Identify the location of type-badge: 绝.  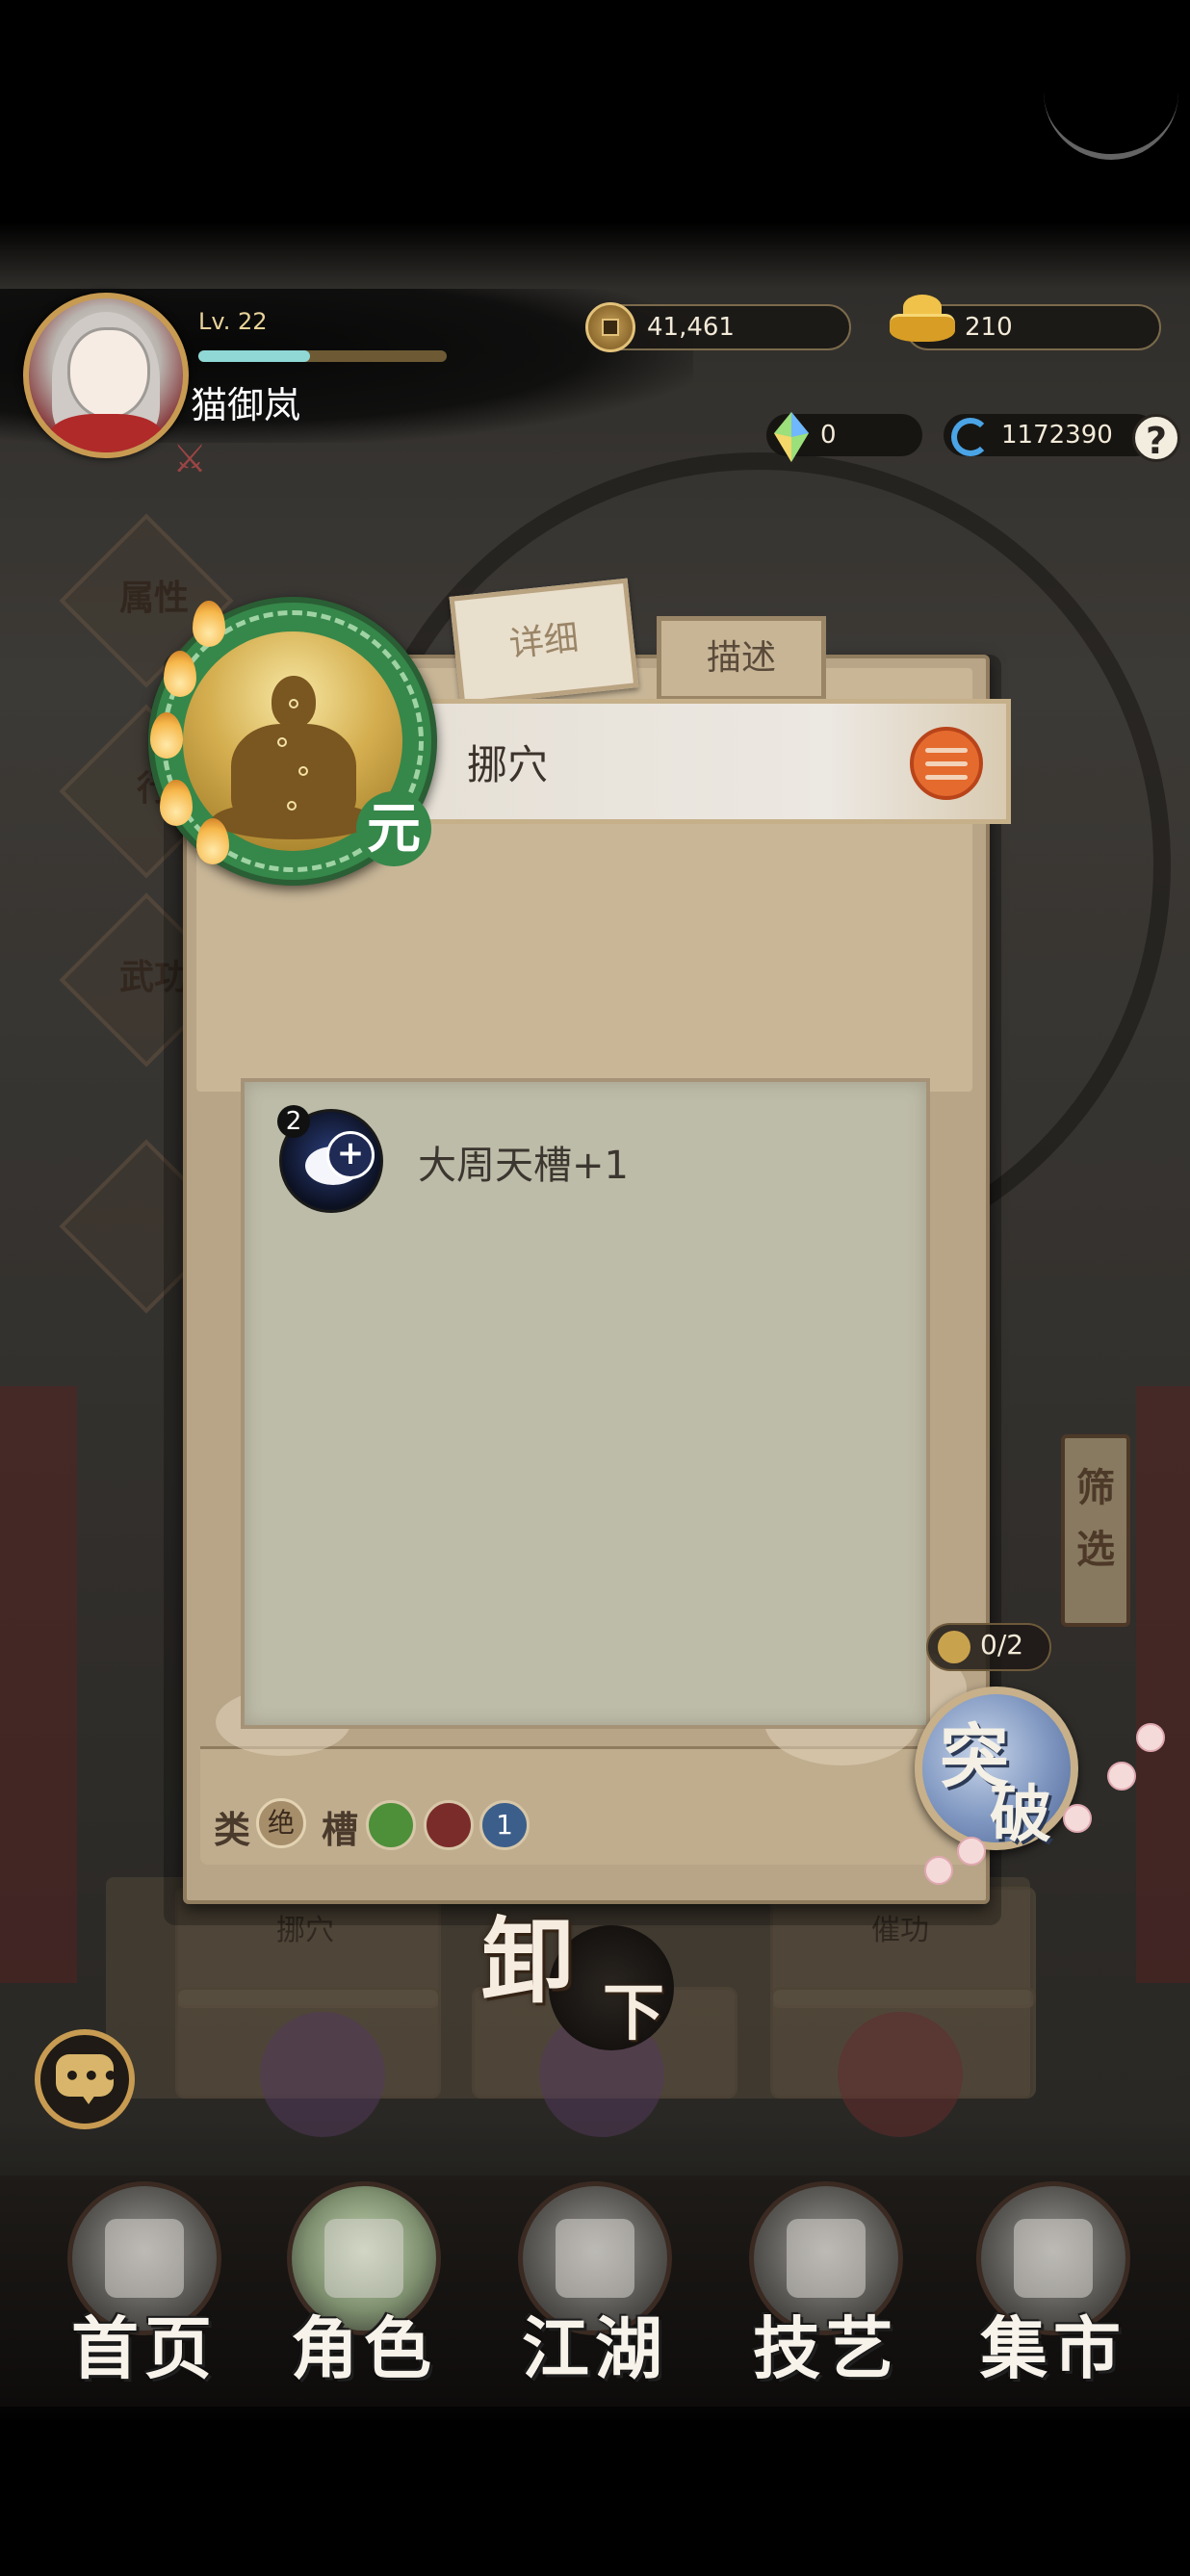
(281, 1823).